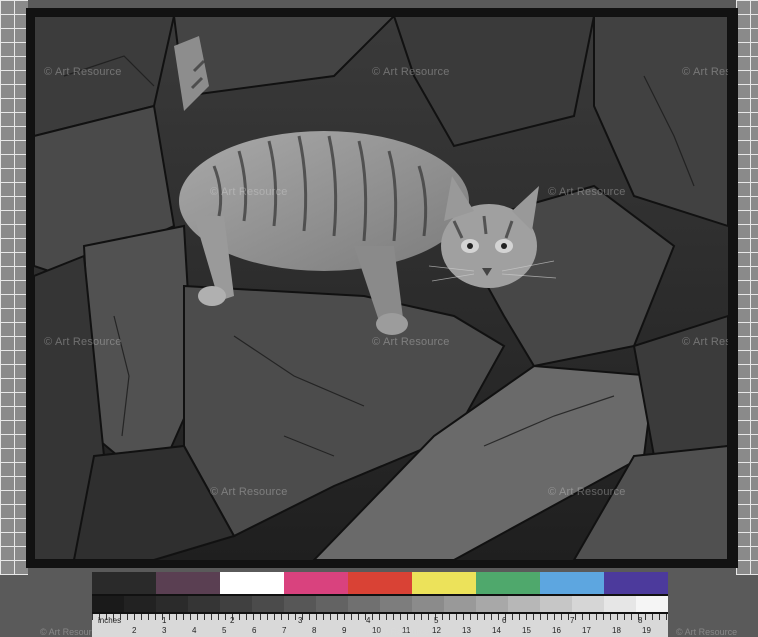 The height and width of the screenshot is (637, 758). What do you see at coordinates (300, 620) in the screenshot?
I see `ruler-inch-mark: 3` at bounding box center [300, 620].